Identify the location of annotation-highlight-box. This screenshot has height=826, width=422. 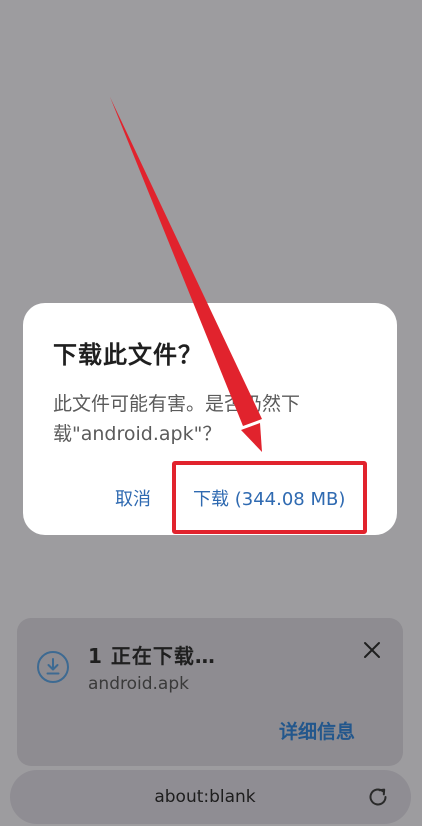
(269, 497).